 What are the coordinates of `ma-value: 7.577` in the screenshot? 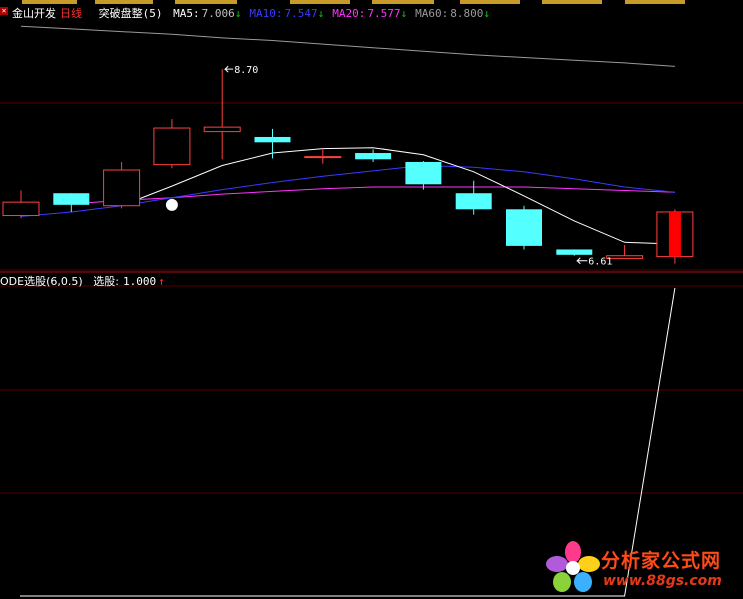 It's located at (384, 13).